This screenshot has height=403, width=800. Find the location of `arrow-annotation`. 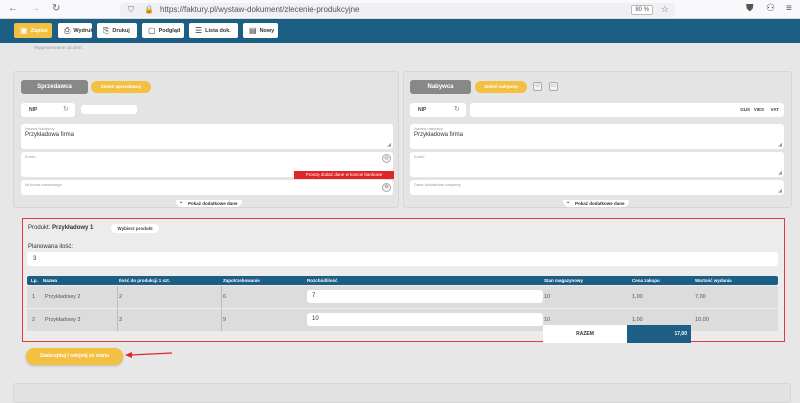

arrow-annotation is located at coordinates (149, 355).